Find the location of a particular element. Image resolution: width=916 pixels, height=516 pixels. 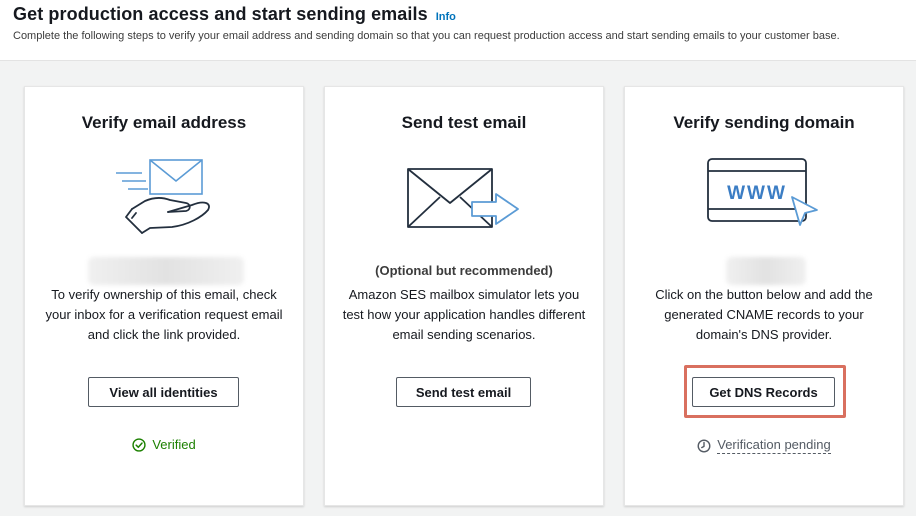

status-label: Verified is located at coordinates (174, 444).